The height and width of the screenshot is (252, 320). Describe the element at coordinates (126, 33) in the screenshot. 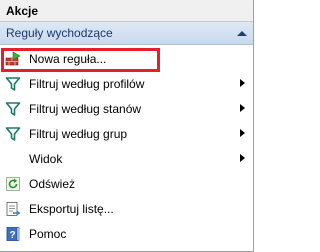

I see `section-header-outbound-rules: Reguły wychodzące` at that location.